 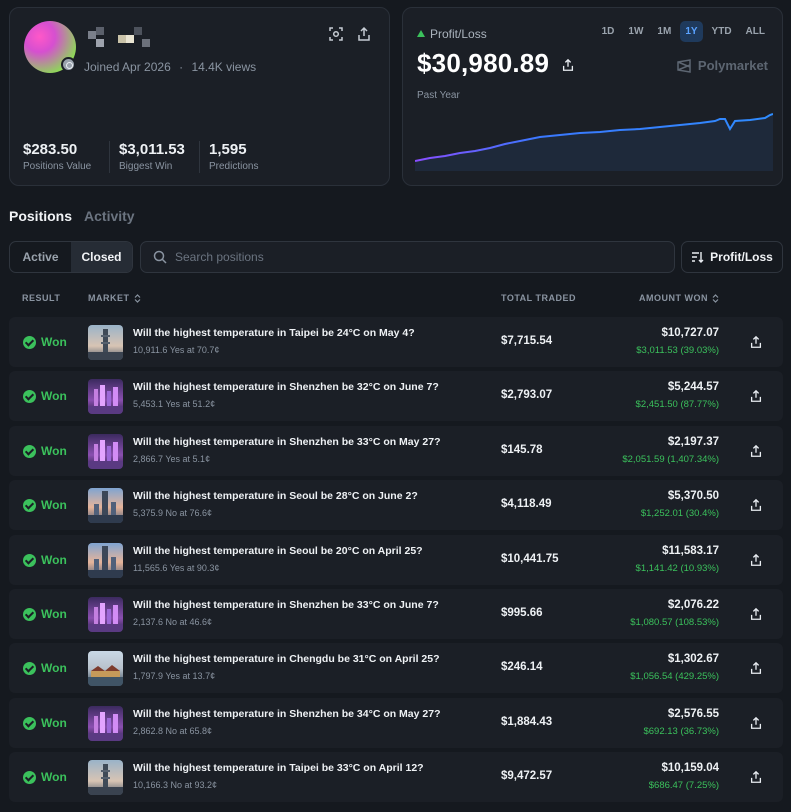 What do you see at coordinates (690, 768) in the screenshot?
I see `amount-won: $10,159.04` at bounding box center [690, 768].